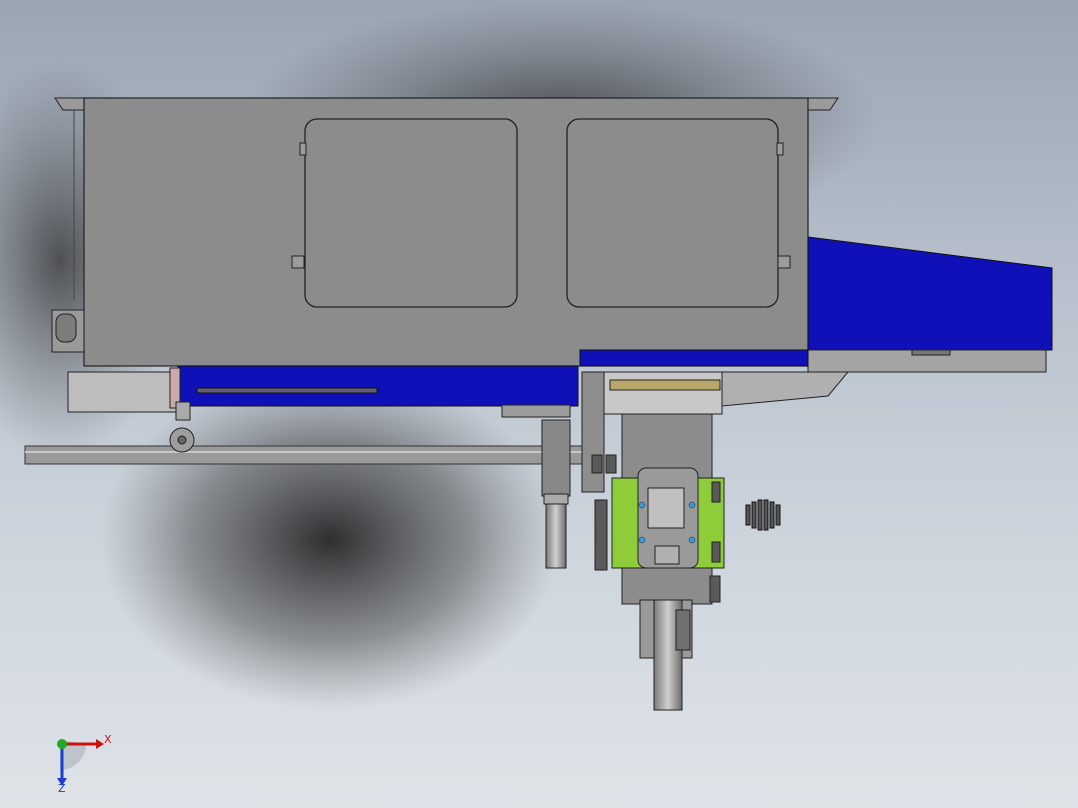  I want to click on pneumatic-cylinder-left, so click(556, 494).